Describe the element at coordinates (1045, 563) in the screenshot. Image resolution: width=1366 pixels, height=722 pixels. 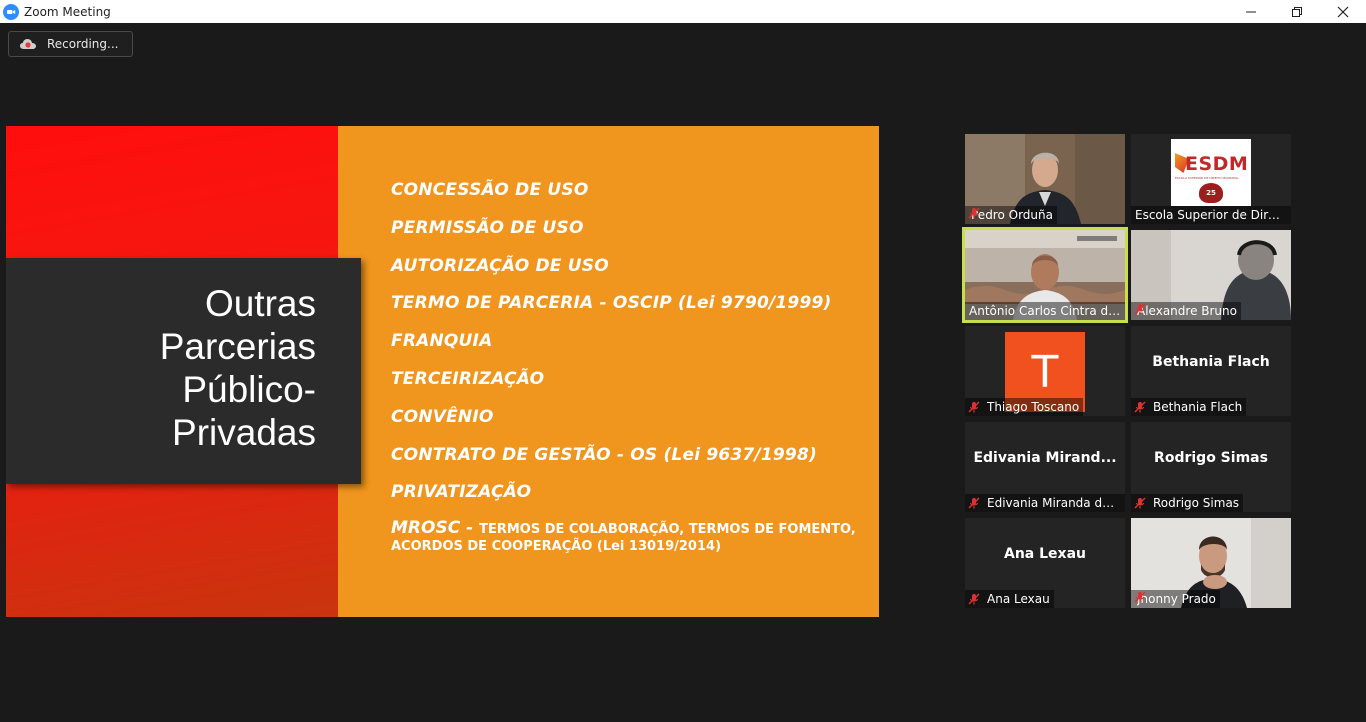
I see `participant-tile: Ana Lexau Ana Lexau` at that location.